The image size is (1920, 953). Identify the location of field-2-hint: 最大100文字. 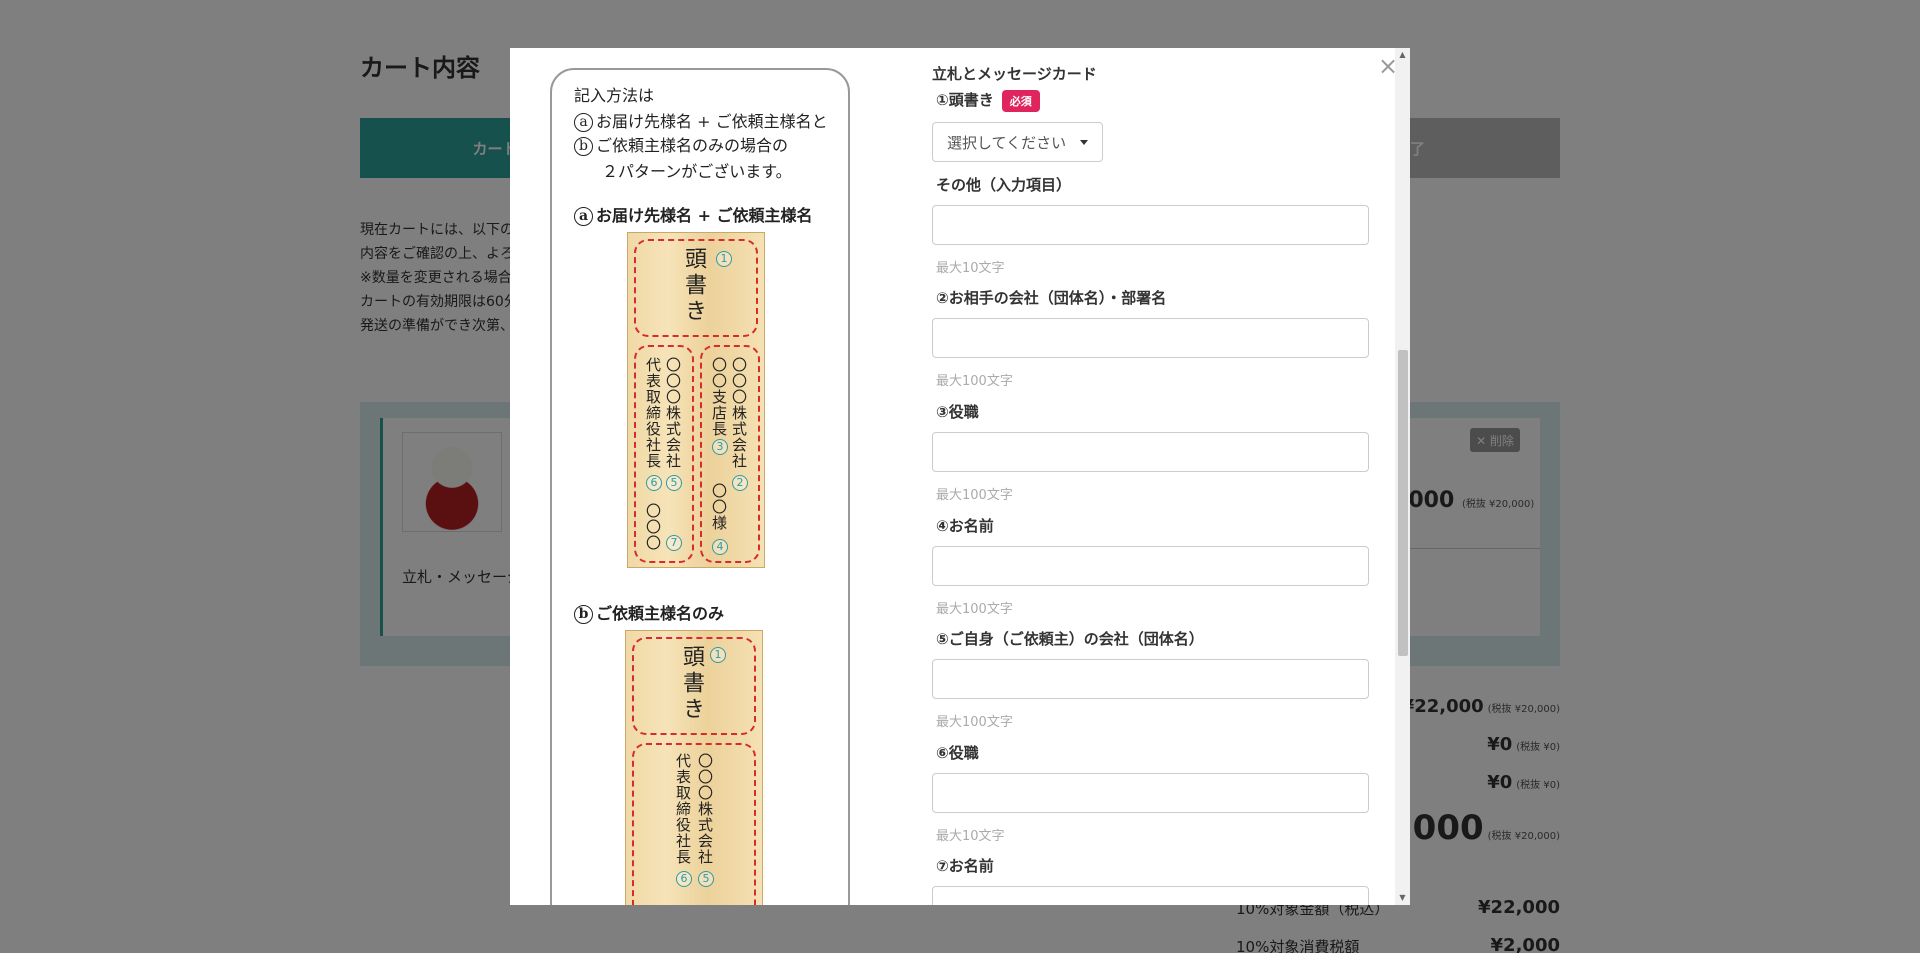
(974, 381).